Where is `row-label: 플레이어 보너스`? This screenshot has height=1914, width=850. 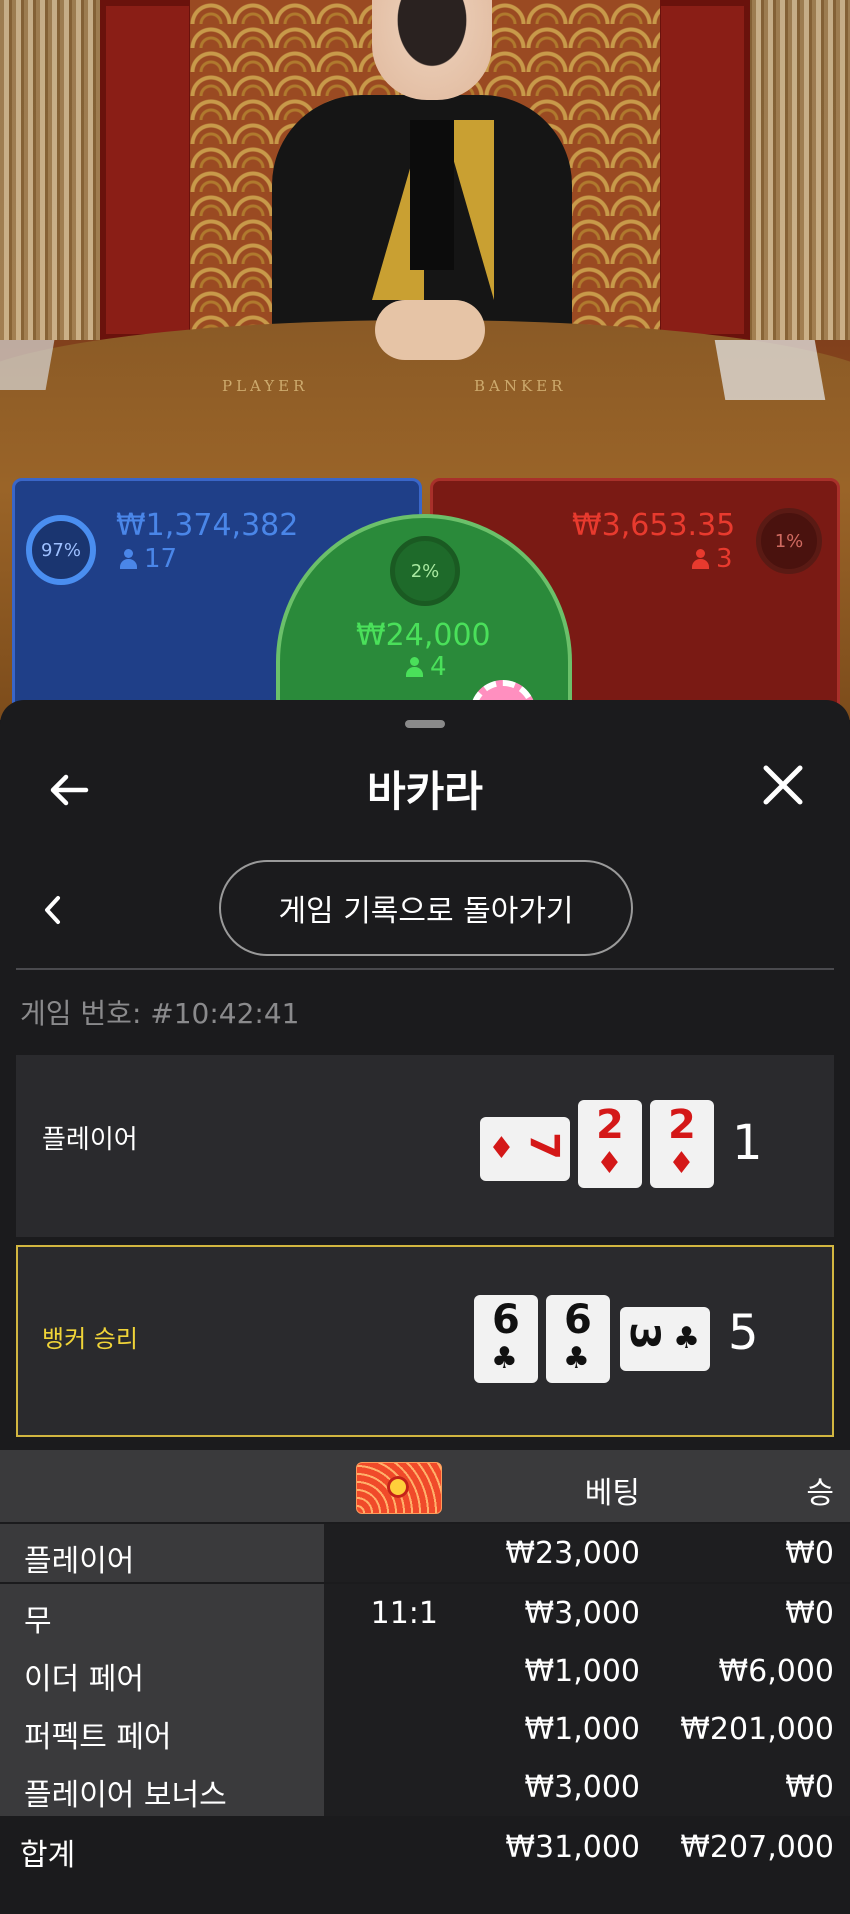 row-label: 플레이어 보너스 is located at coordinates (125, 1795).